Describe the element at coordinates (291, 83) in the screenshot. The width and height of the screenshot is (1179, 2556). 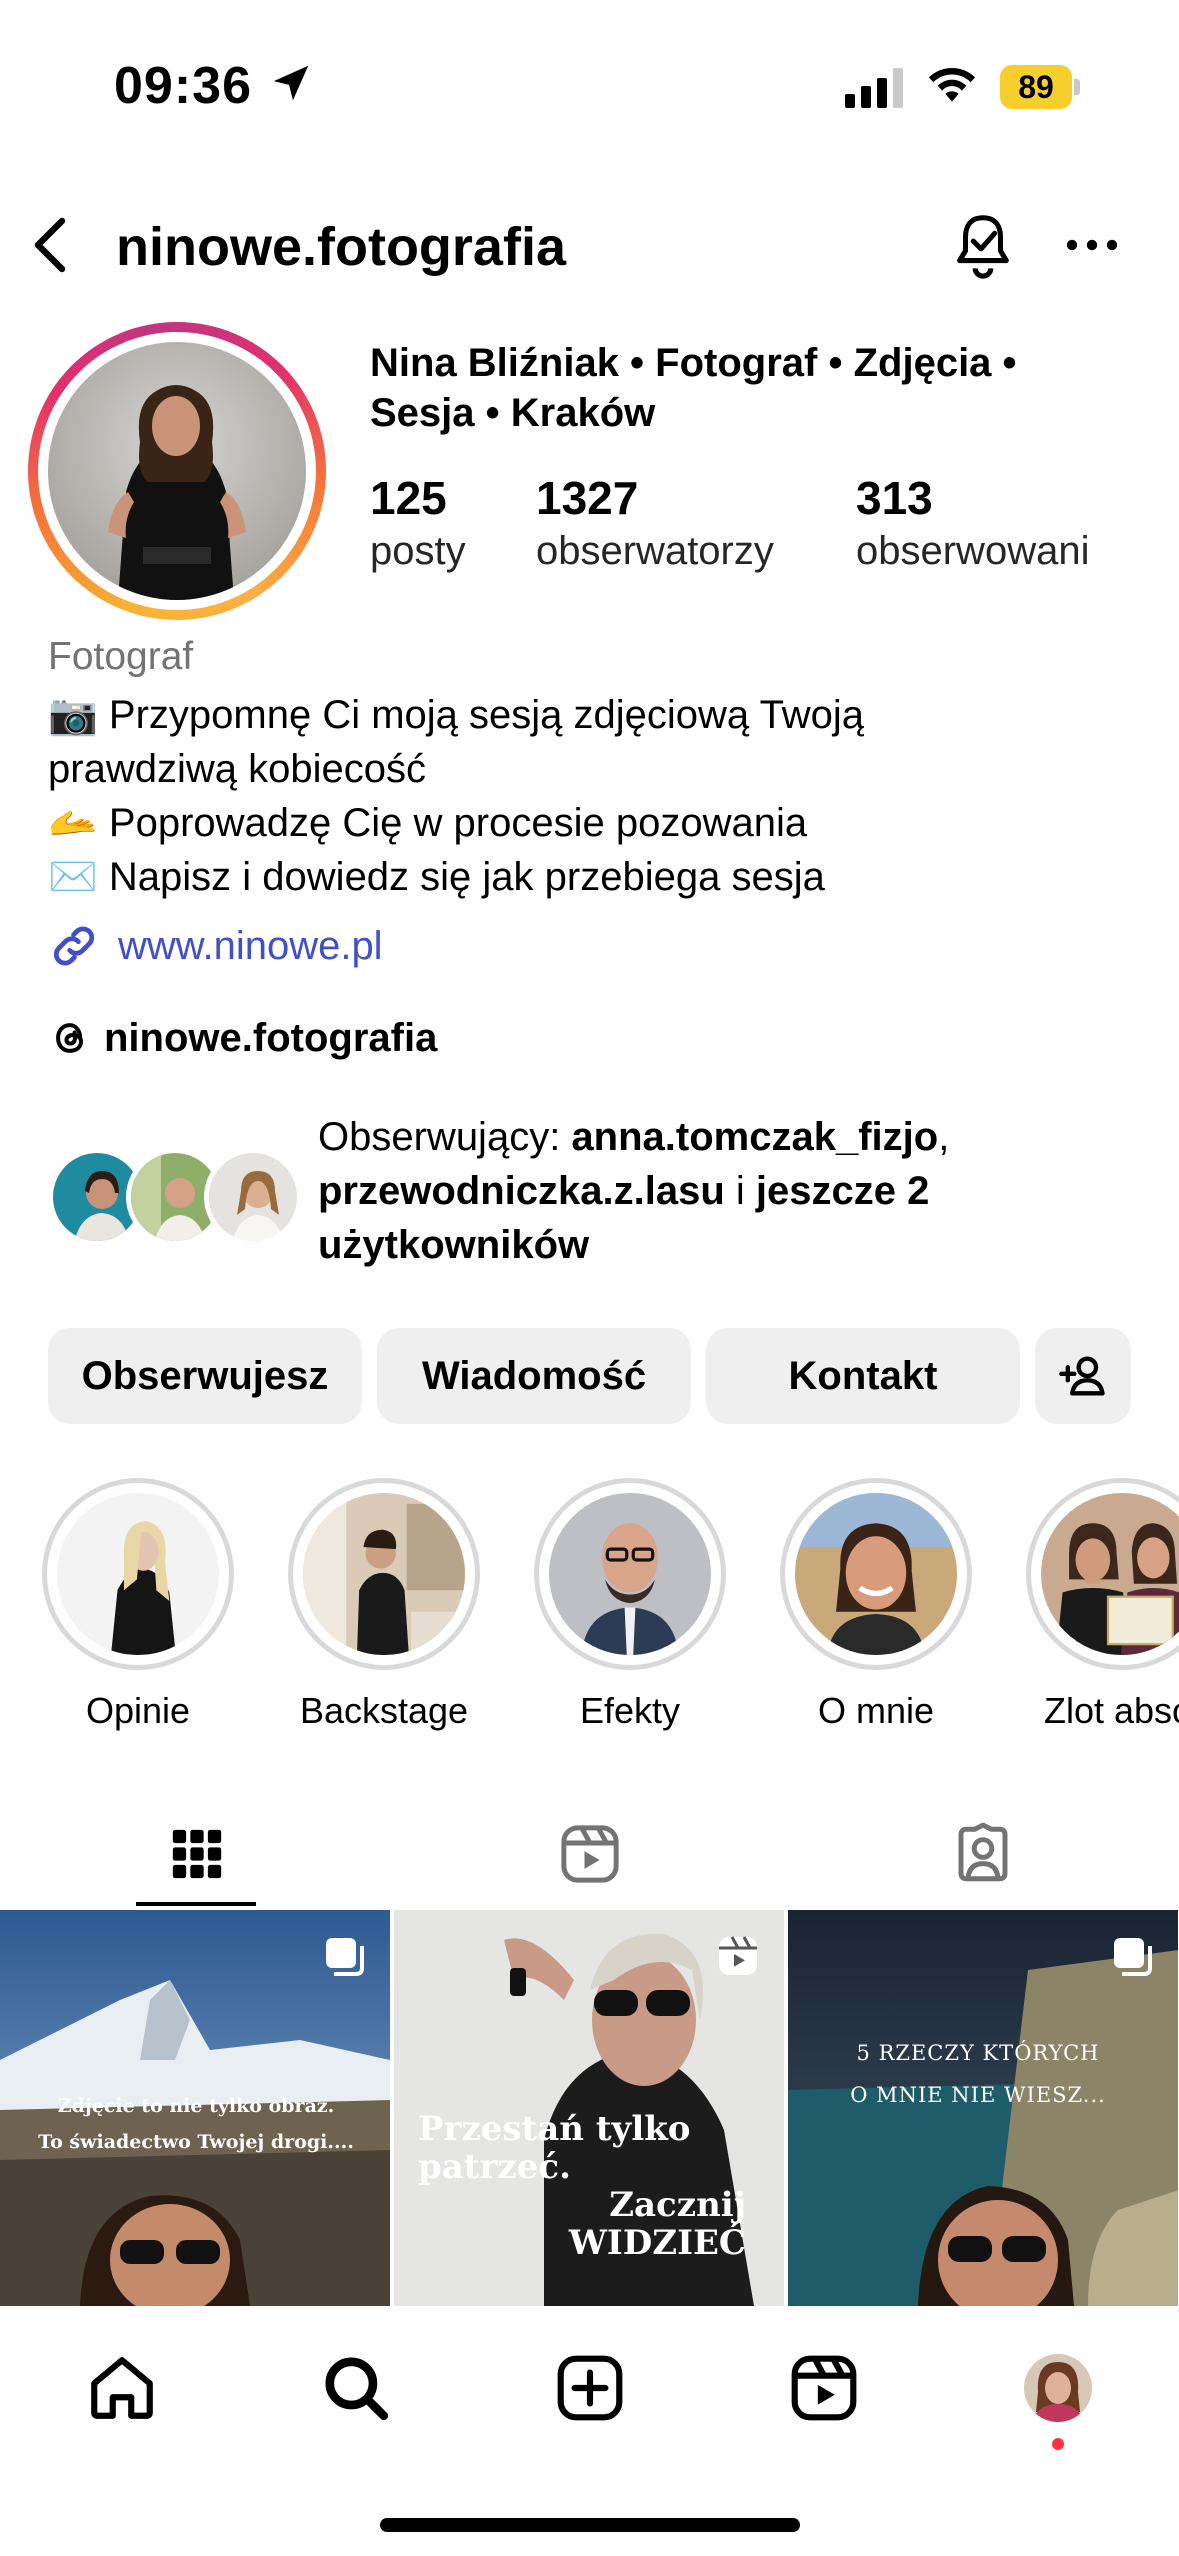
I see `location-arrow-icon` at that location.